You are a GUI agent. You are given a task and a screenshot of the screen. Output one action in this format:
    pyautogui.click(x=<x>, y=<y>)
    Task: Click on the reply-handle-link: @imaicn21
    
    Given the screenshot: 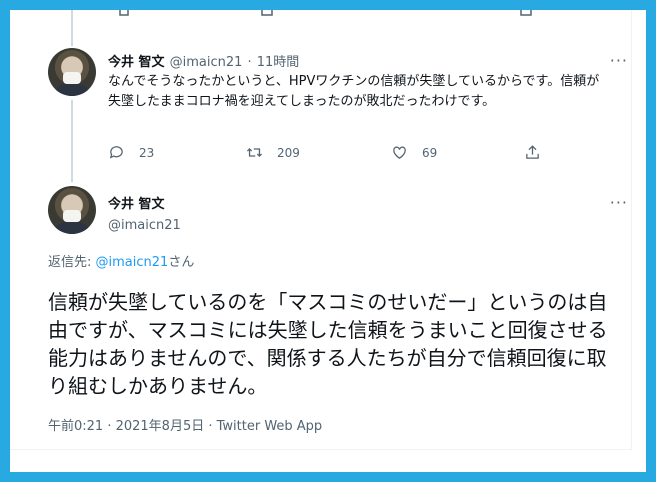 What is the action you would take?
    pyautogui.click(x=132, y=262)
    